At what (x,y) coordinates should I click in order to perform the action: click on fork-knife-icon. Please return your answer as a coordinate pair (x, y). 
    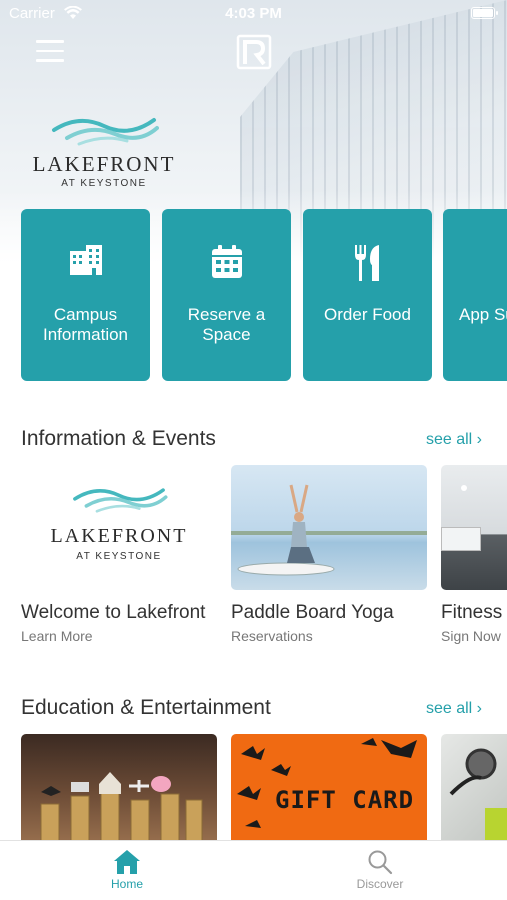
    Looking at the image, I should click on (367, 263).